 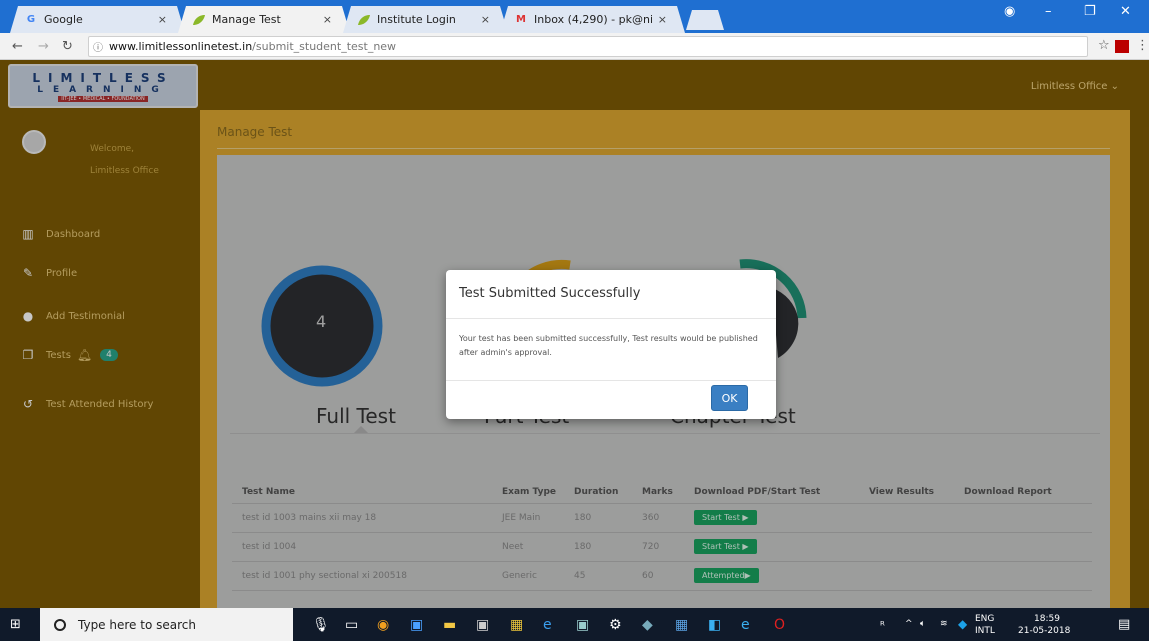 I want to click on forward-icon: →, so click(x=43, y=46).